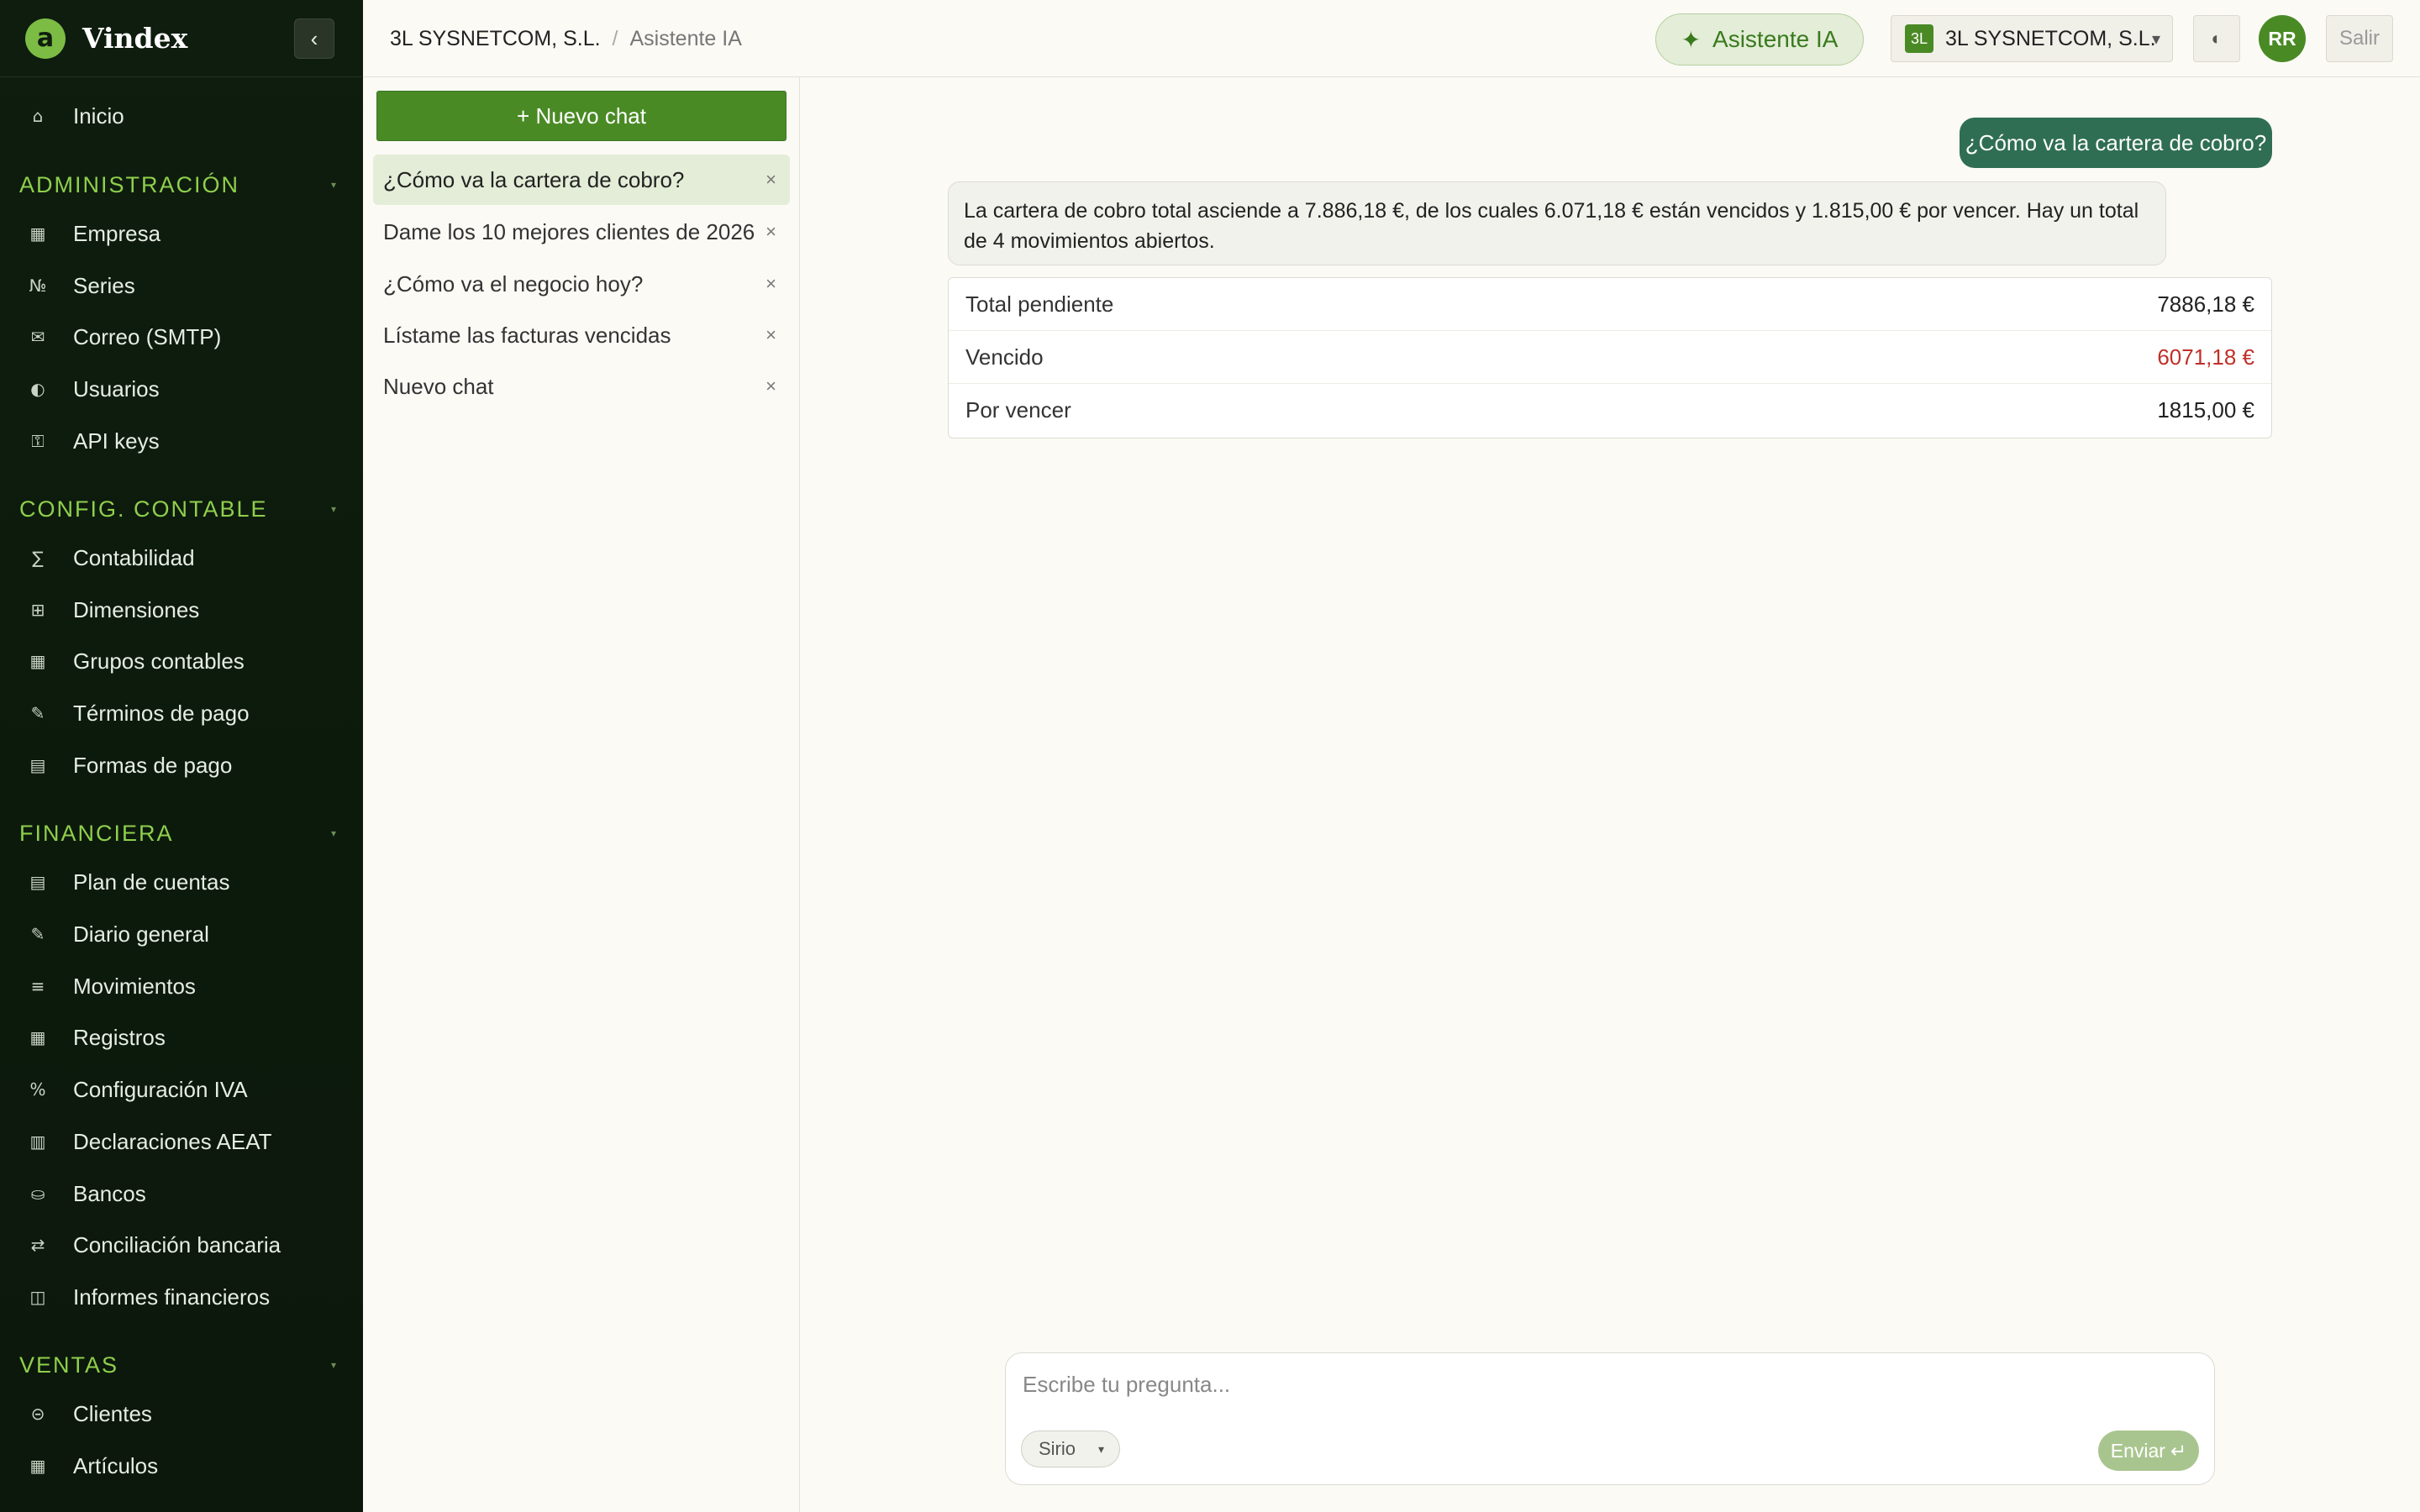 This screenshot has height=1512, width=2420. What do you see at coordinates (135, 38) in the screenshot?
I see `brand-name: Vindex` at bounding box center [135, 38].